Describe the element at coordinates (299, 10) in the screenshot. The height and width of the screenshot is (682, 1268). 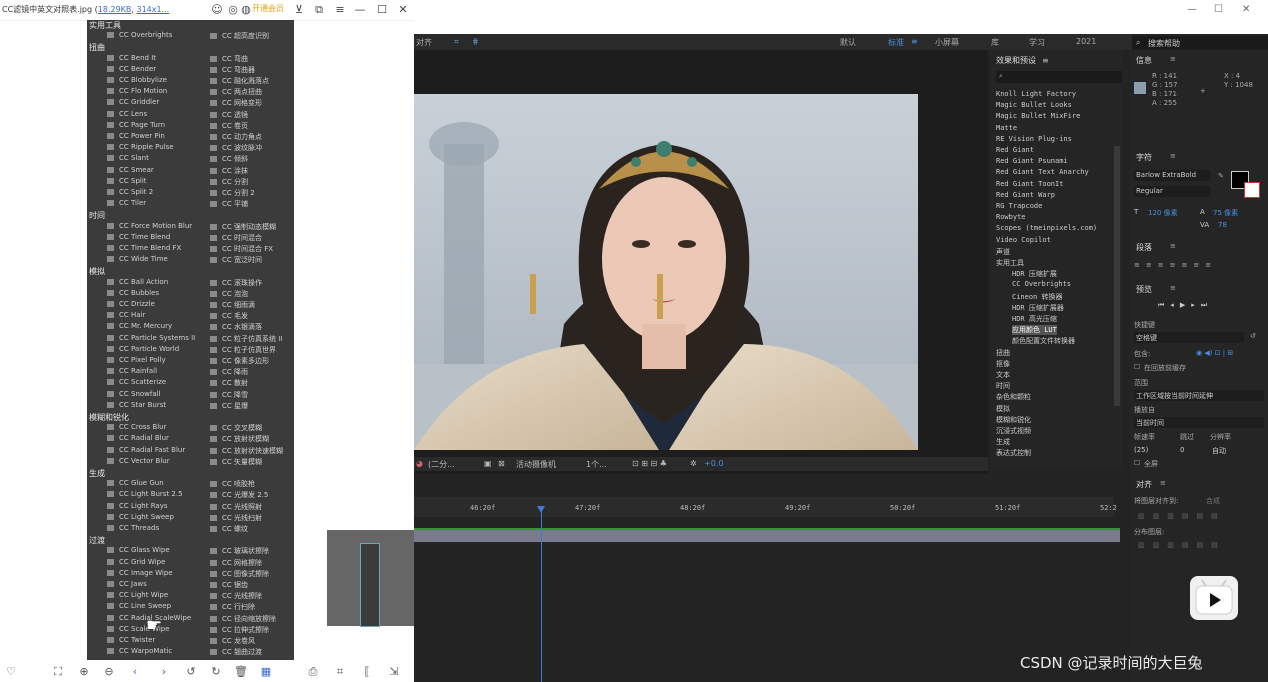
I see `pin-icon: ⊻` at that location.